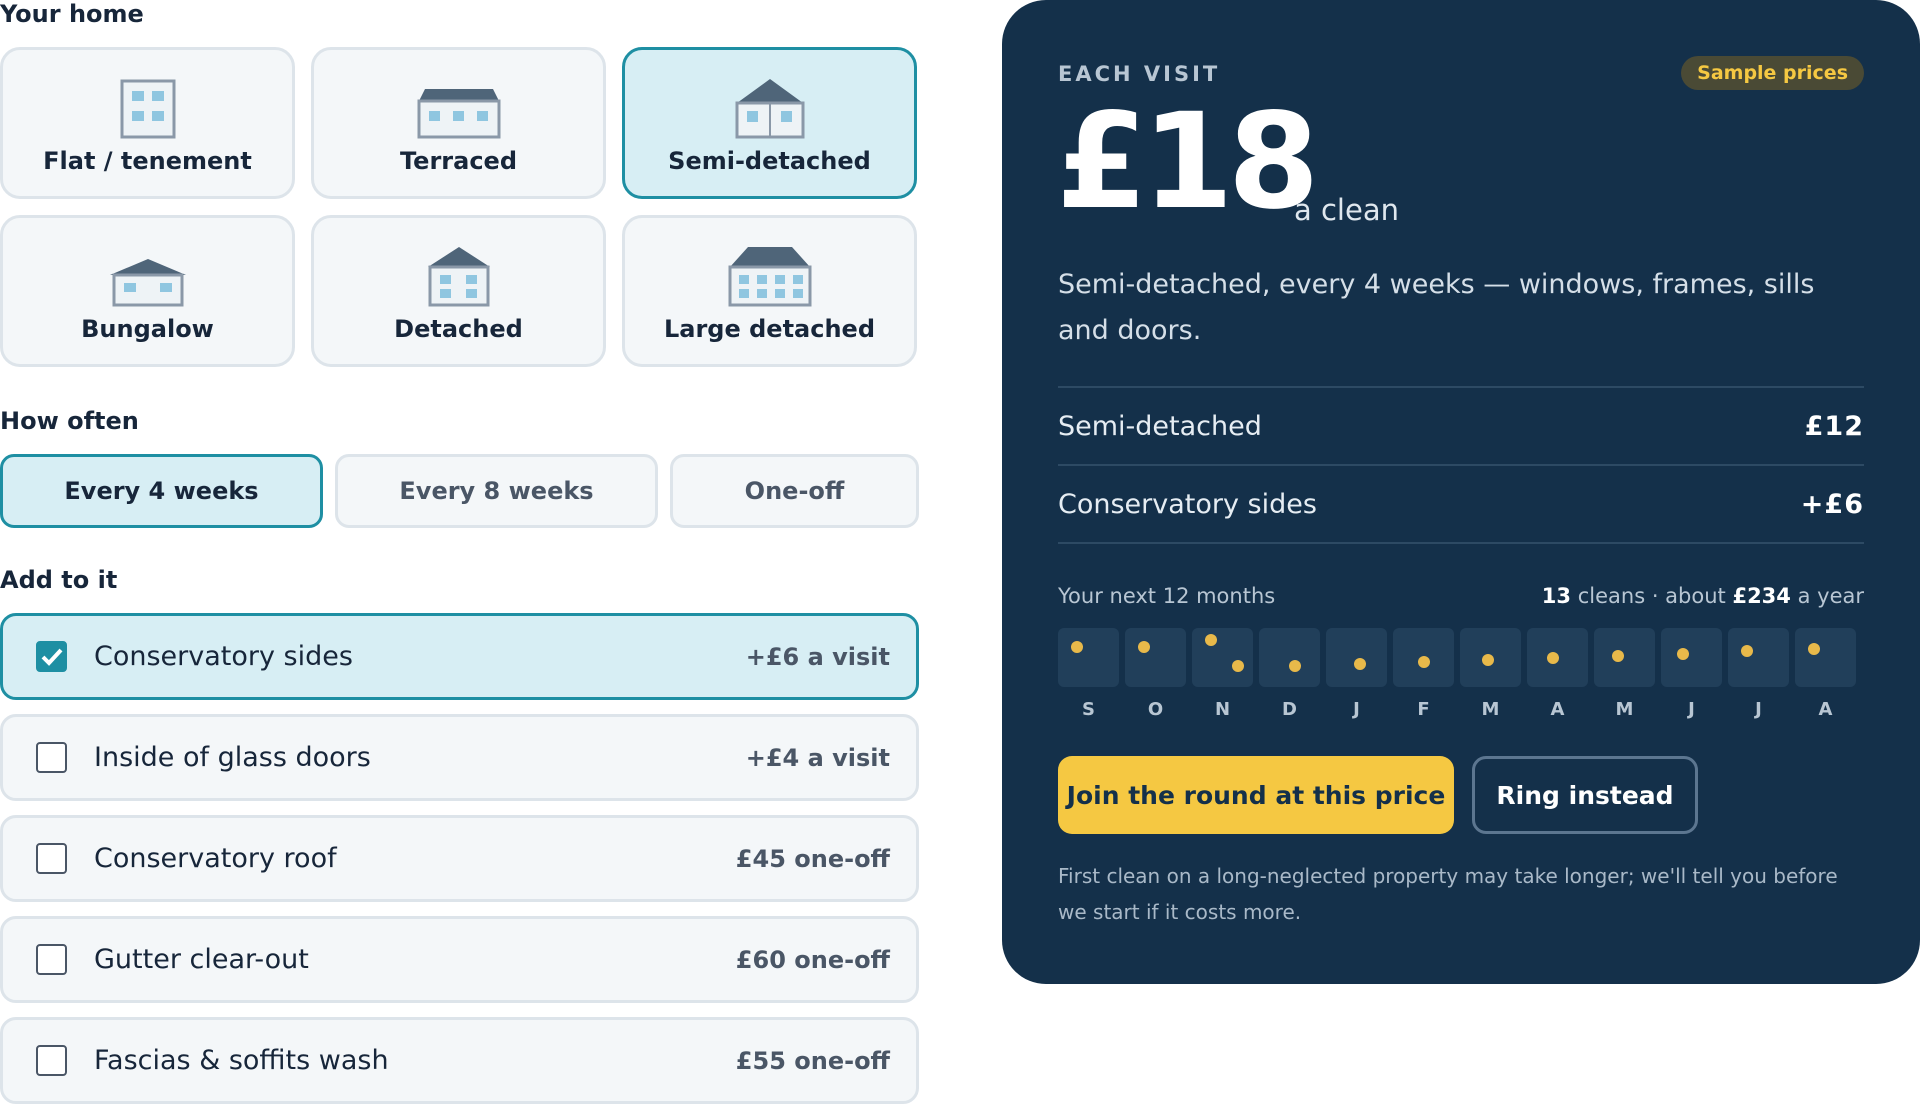  What do you see at coordinates (1772, 73) in the screenshot?
I see `sample-prices-badge: Sample prices` at bounding box center [1772, 73].